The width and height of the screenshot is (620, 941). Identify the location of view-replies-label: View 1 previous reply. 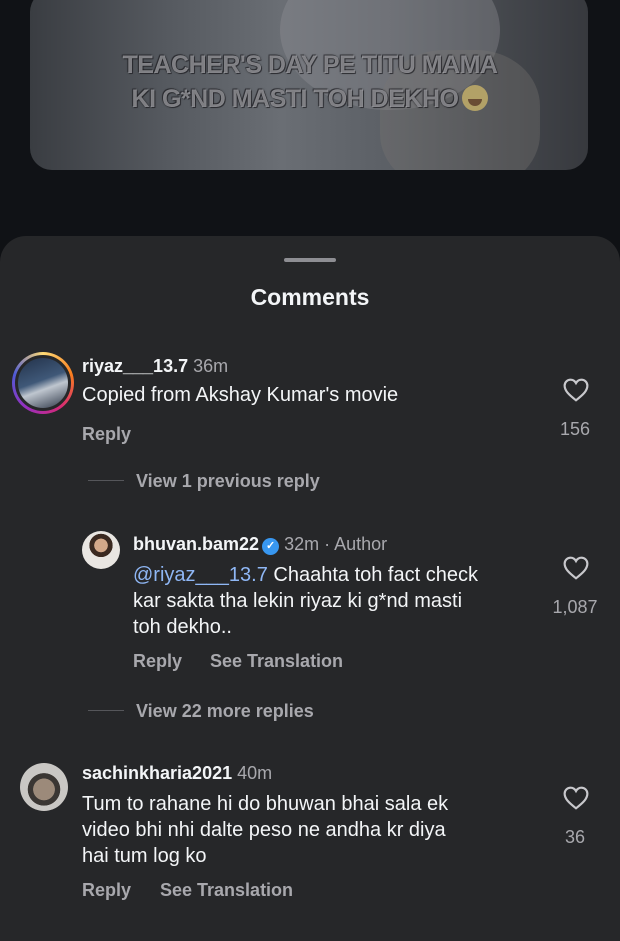
(228, 481).